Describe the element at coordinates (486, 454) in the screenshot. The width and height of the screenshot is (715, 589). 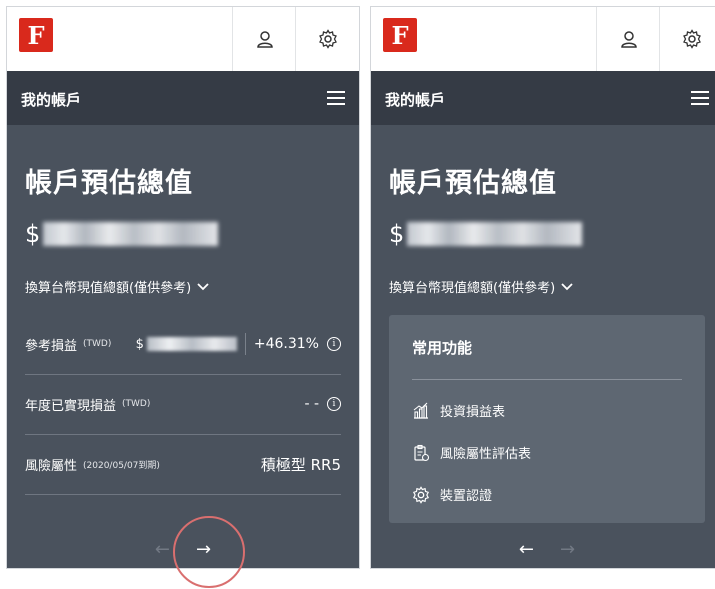
I see `menu-item-label: 風險屬性評估表` at that location.